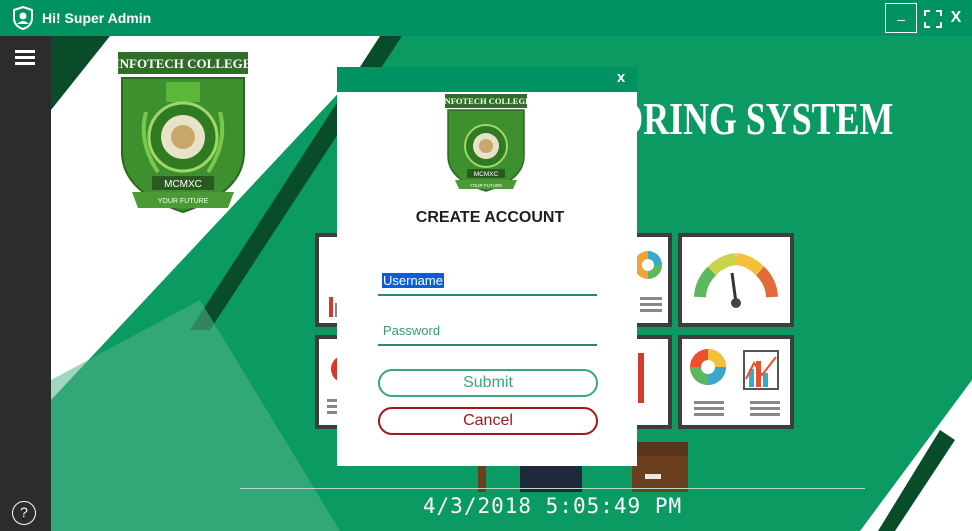 This screenshot has height=531, width=972. I want to click on logo-tagline: YOUR FUTURE, so click(183, 201).